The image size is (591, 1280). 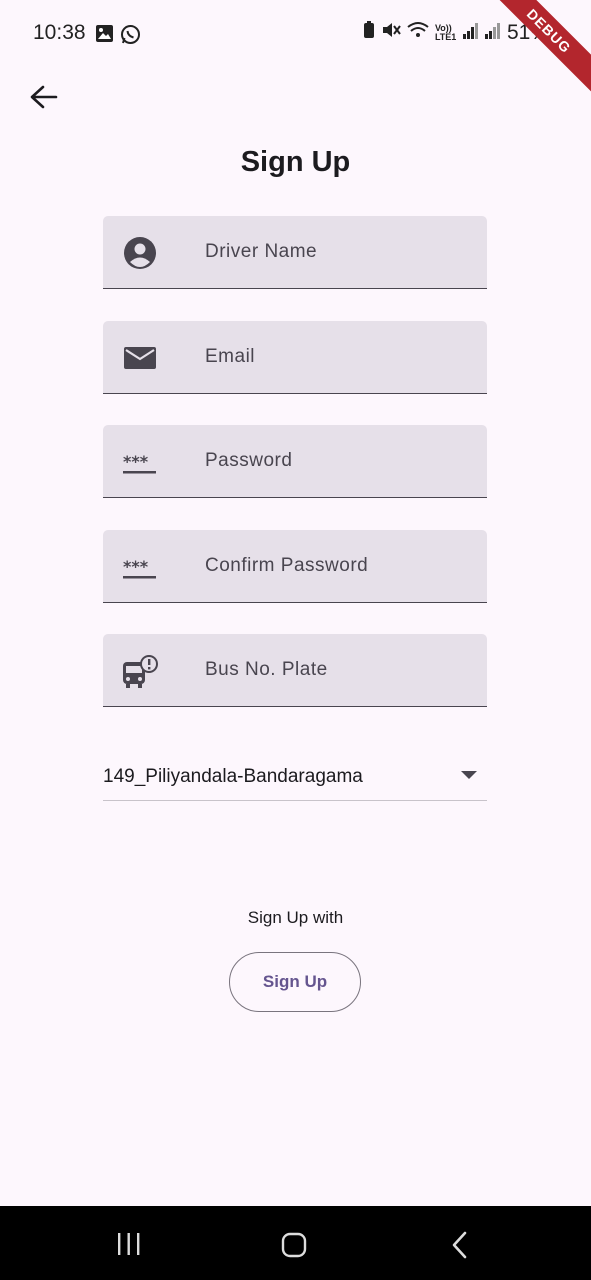 What do you see at coordinates (295, 357) in the screenshot?
I see `email-field: Email` at bounding box center [295, 357].